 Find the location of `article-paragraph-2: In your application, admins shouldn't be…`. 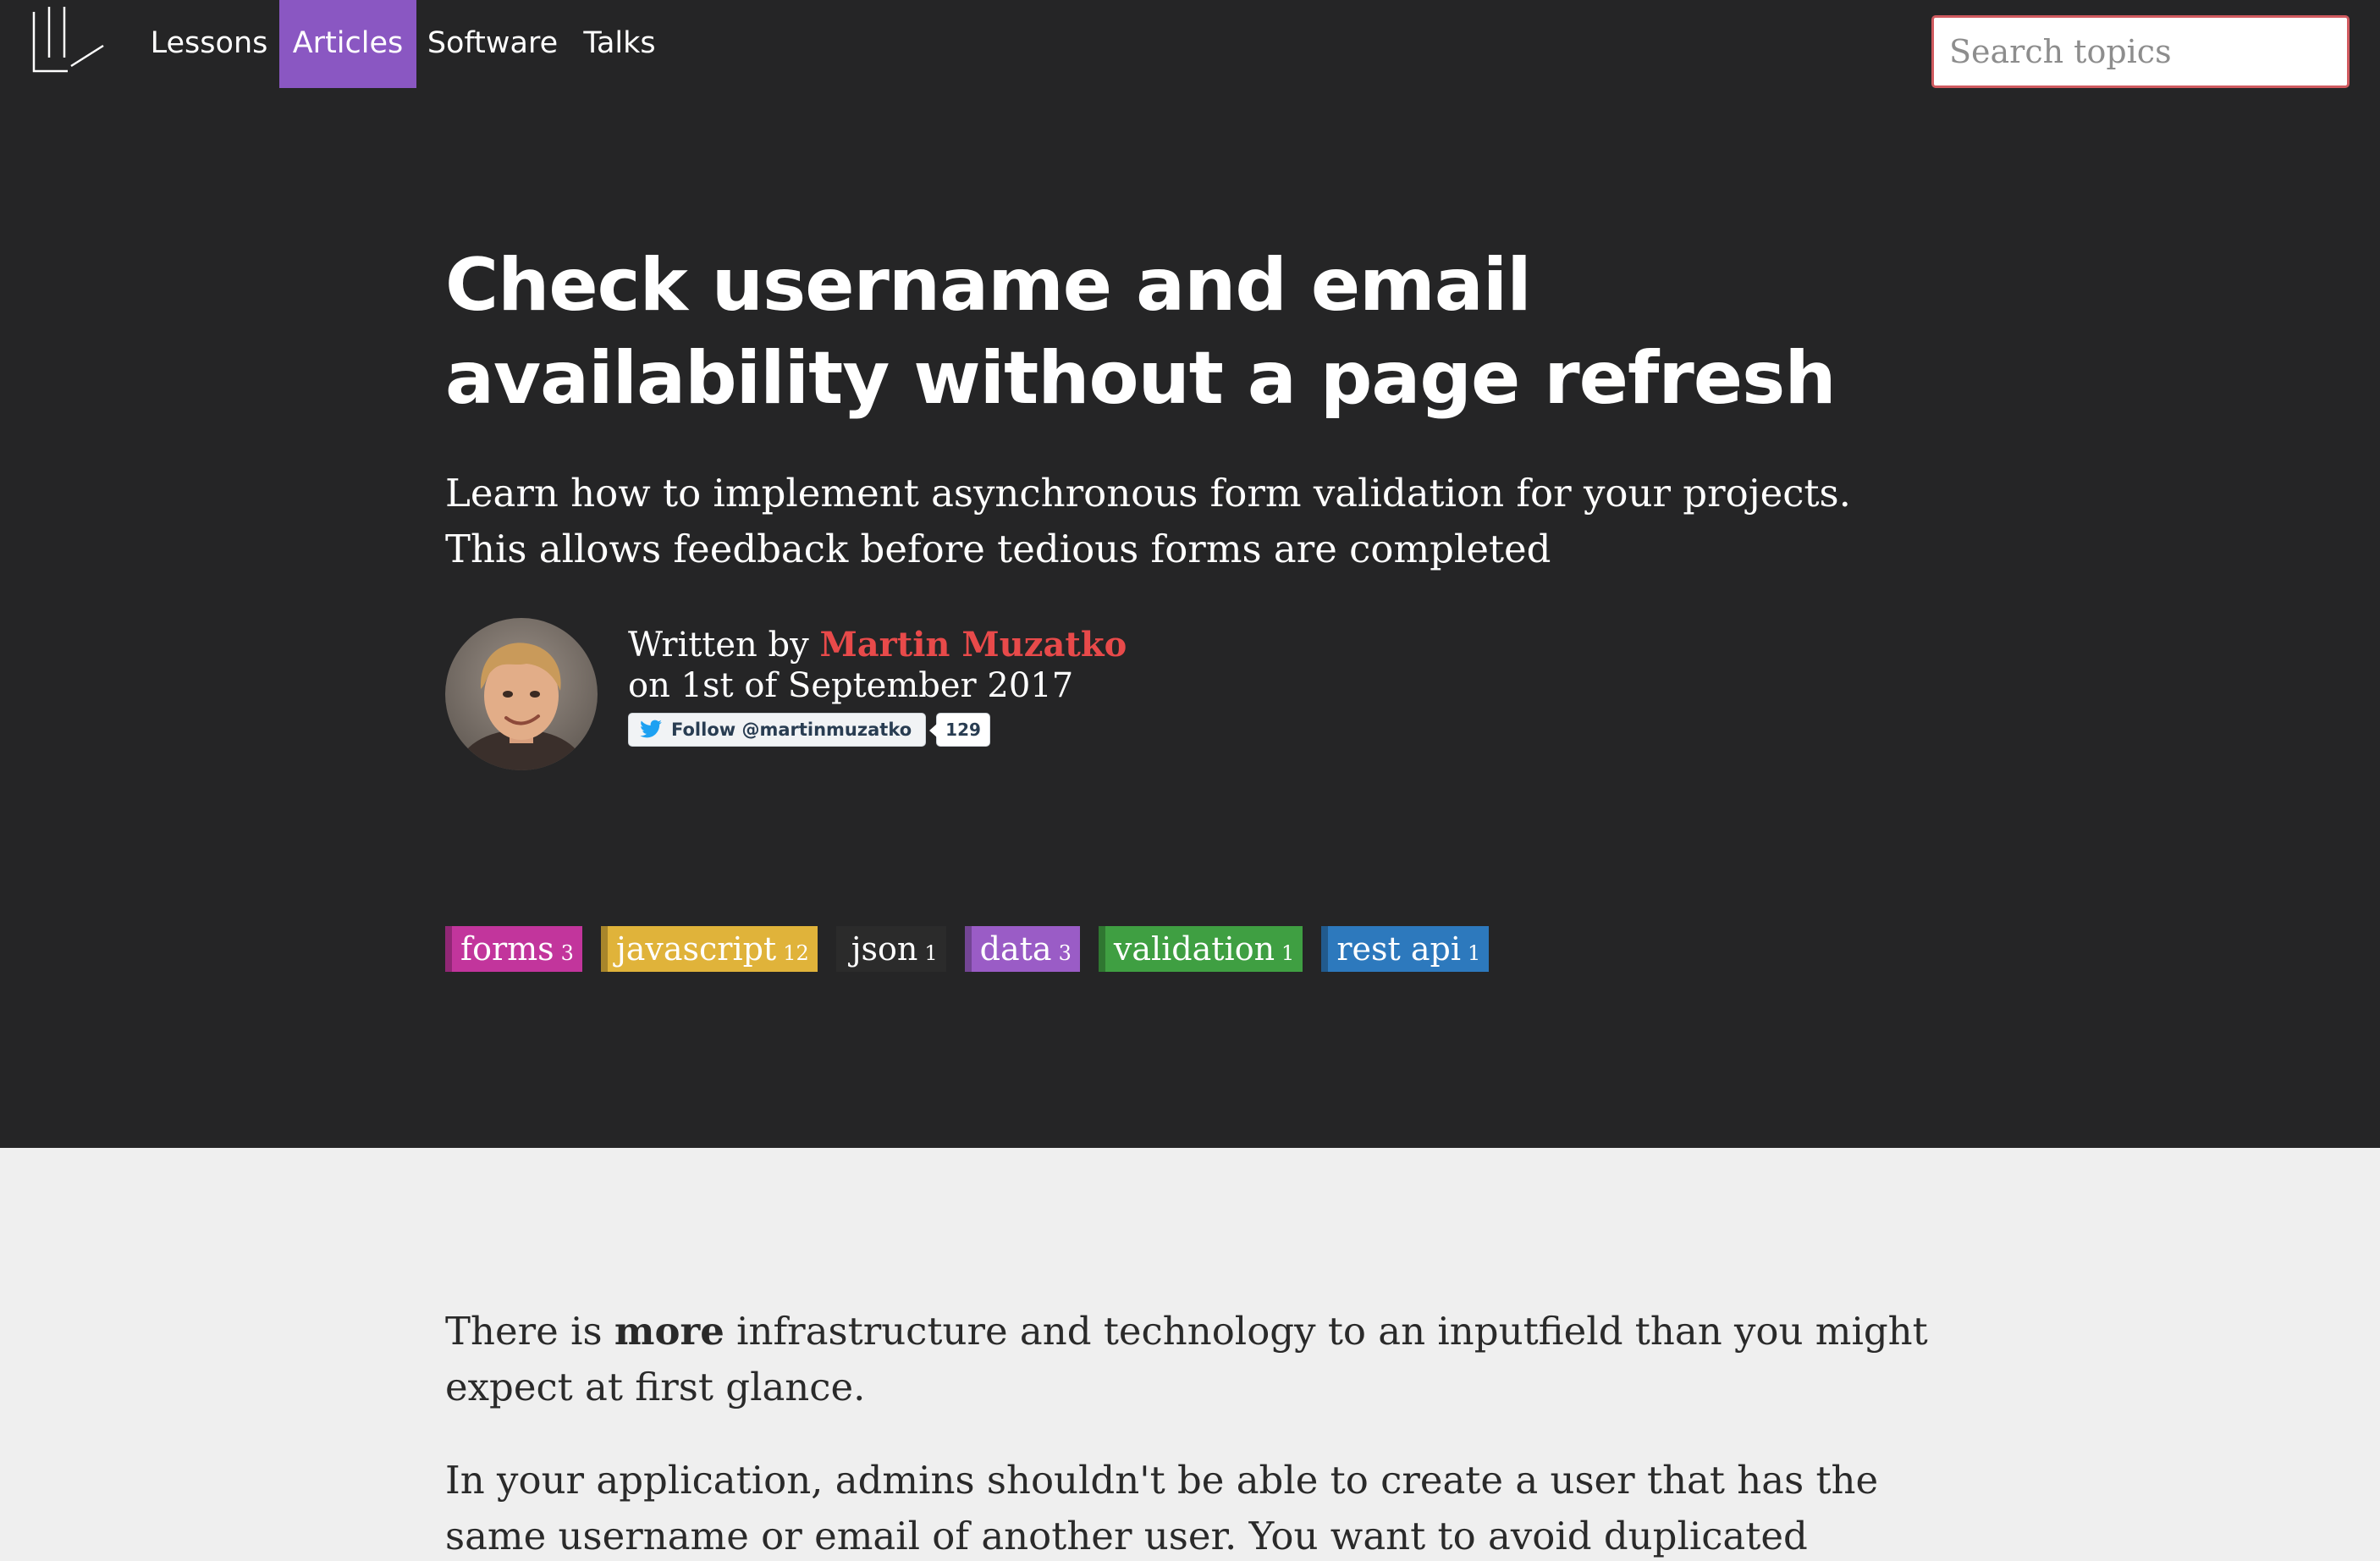

article-paragraph-2: In your application, admins shouldn't be… is located at coordinates (1162, 1508).